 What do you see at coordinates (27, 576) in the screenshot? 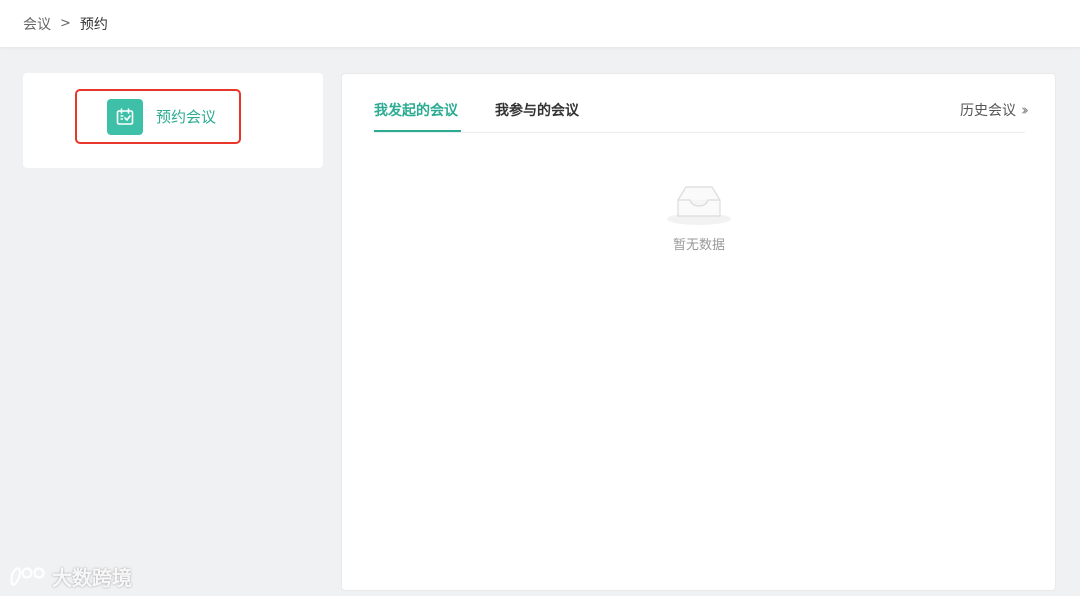
I see `watermark-logo-icon` at bounding box center [27, 576].